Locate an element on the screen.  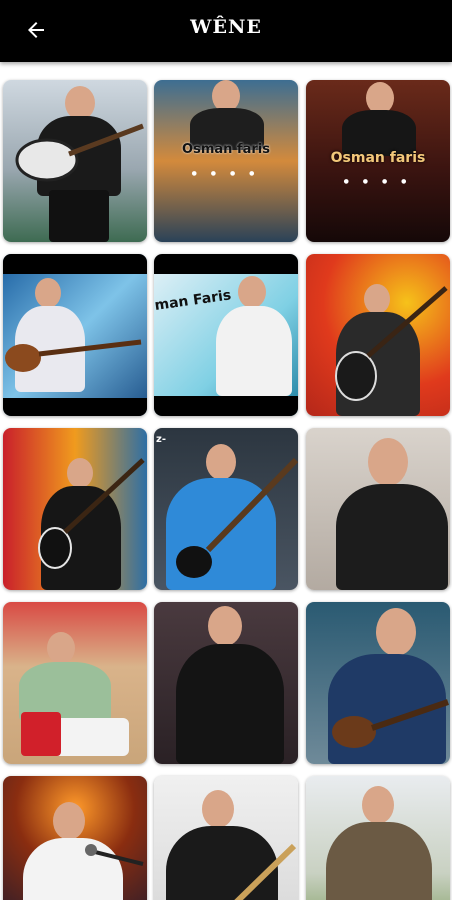
microphone-image is located at coordinates (114, 855).